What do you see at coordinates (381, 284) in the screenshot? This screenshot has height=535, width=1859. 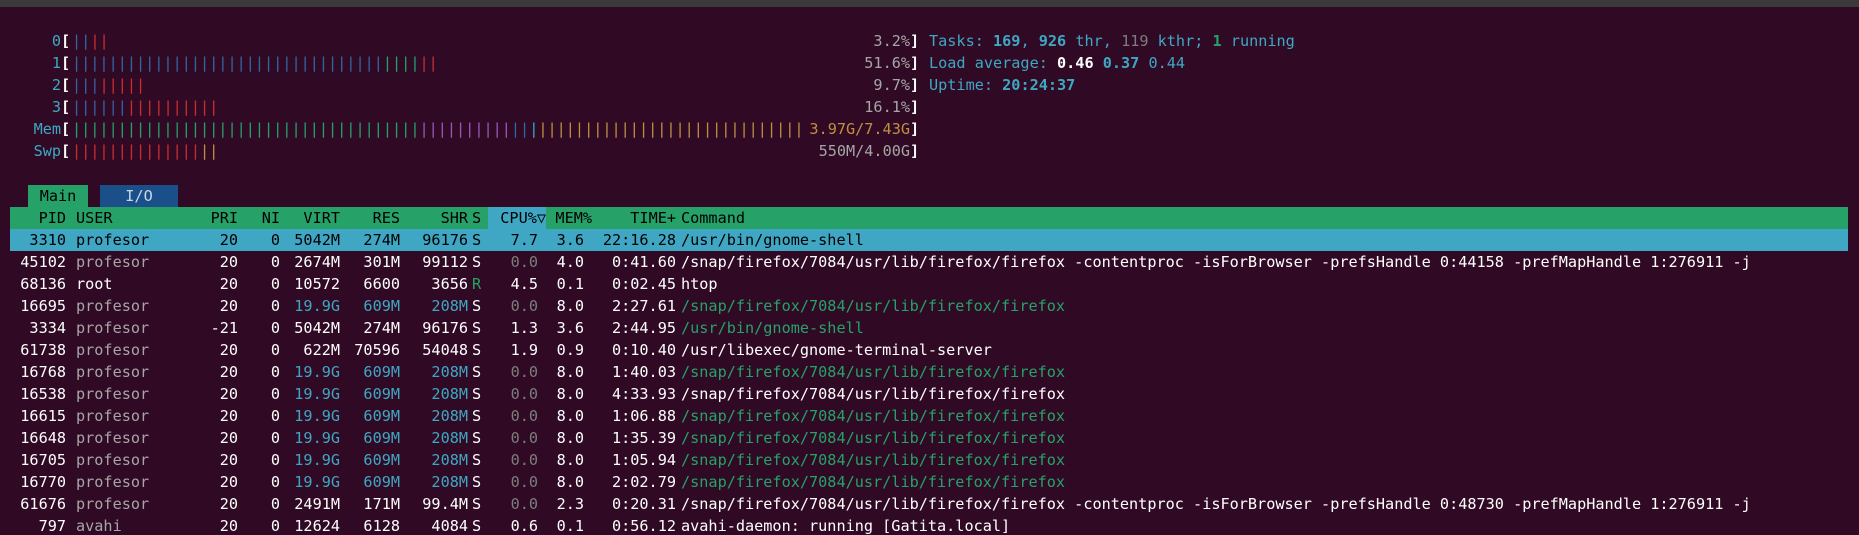 I see `row-res: 6600` at bounding box center [381, 284].